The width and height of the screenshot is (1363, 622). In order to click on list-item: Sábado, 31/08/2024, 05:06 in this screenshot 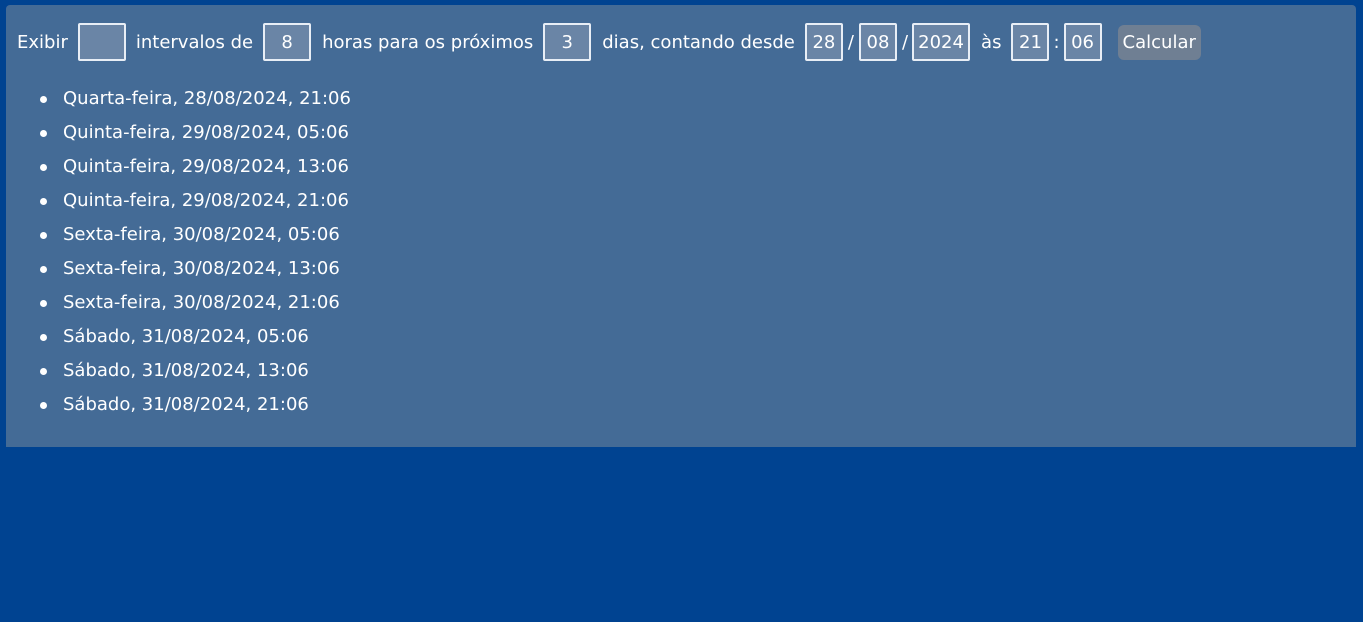, I will do `click(178, 337)`.